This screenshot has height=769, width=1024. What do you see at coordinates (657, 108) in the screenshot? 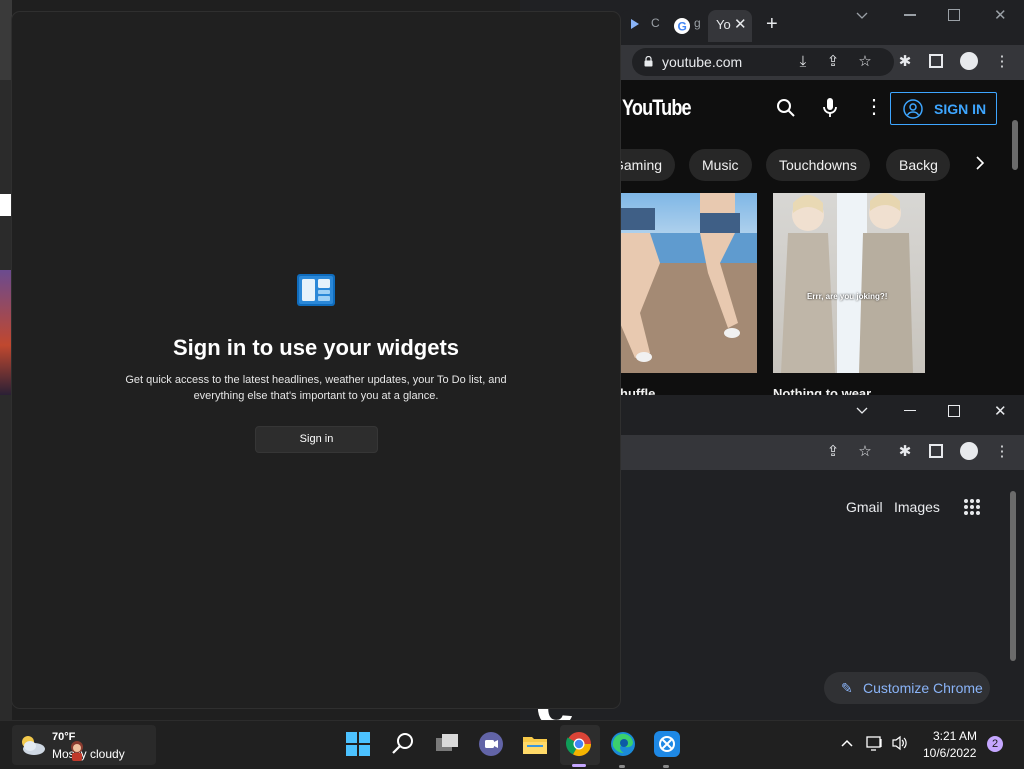
I see `youtube-logo: YouTube` at bounding box center [657, 108].